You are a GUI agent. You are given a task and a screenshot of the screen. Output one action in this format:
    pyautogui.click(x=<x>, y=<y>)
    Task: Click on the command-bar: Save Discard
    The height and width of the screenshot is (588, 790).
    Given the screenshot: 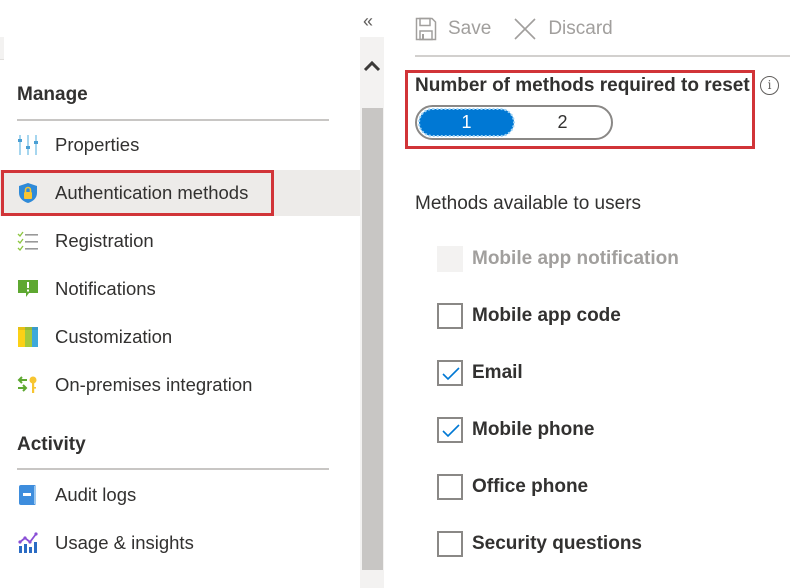 What is the action you would take?
    pyautogui.click(x=525, y=29)
    